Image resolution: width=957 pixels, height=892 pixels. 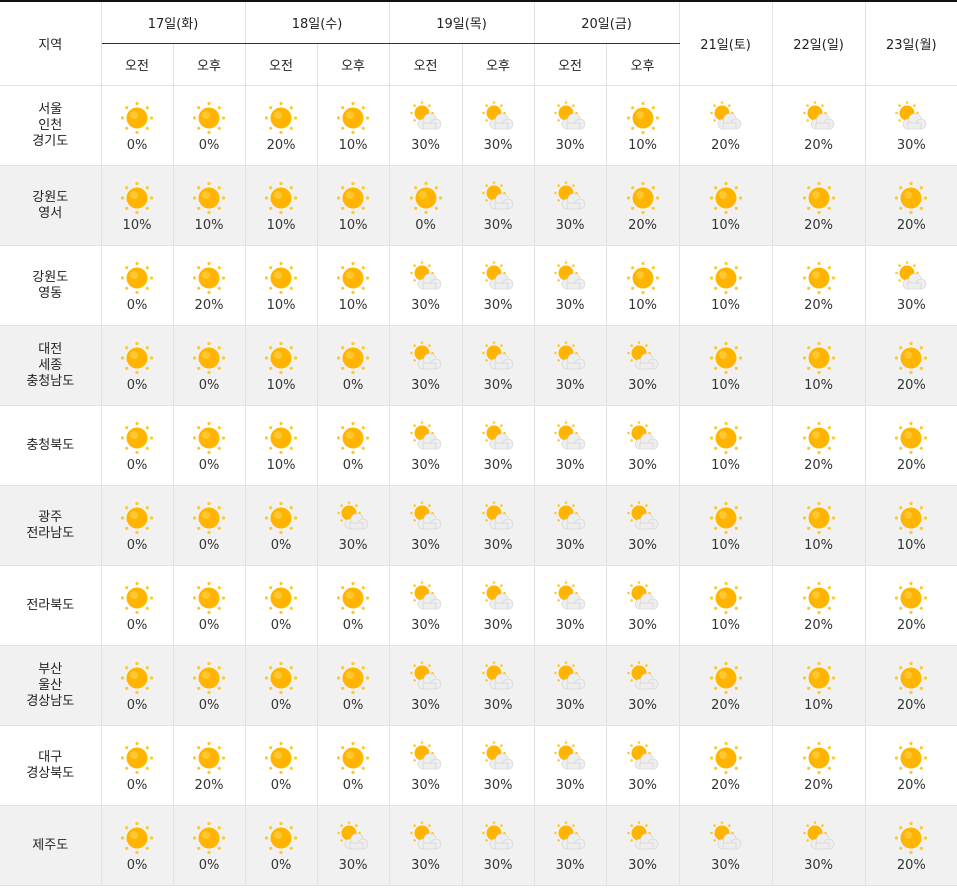 I want to click on region-name: 영동, so click(x=50, y=293).